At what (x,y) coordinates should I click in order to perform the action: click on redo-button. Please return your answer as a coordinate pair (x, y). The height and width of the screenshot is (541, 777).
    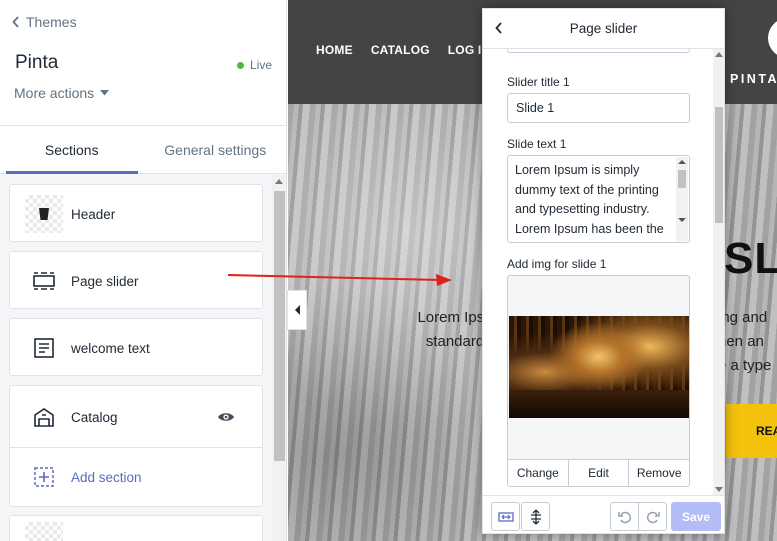
    Looking at the image, I should click on (652, 516).